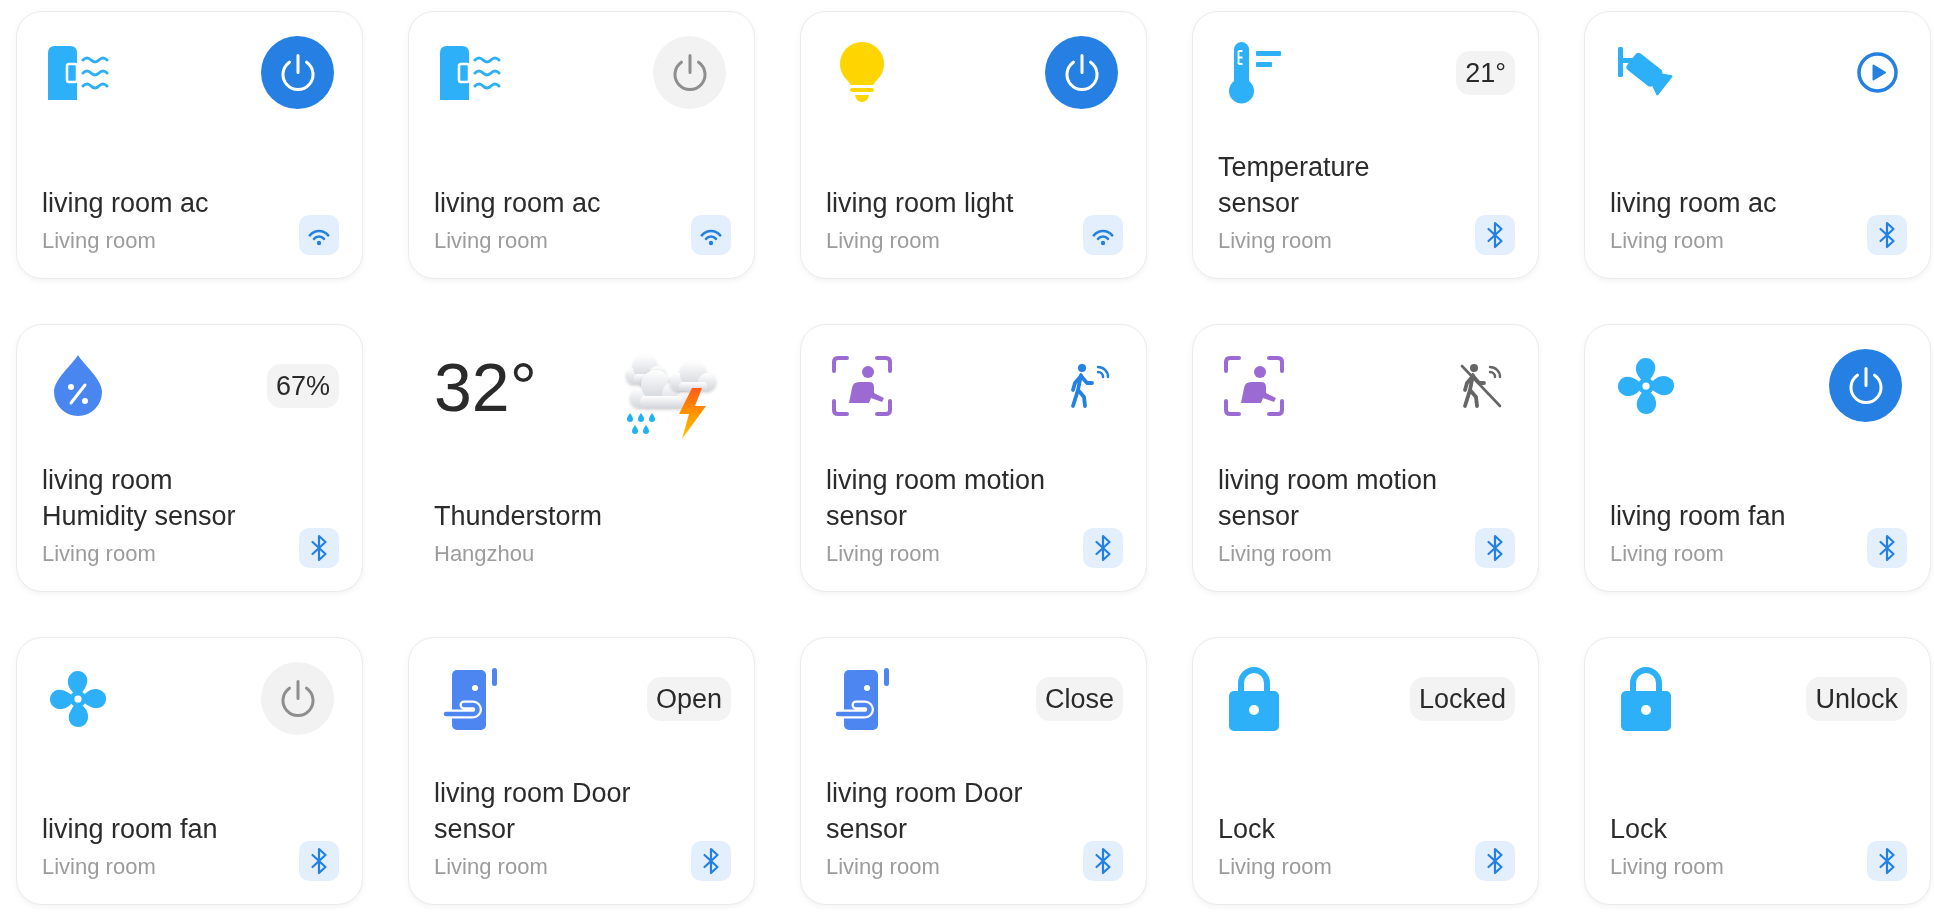 Image resolution: width=1934 pixels, height=920 pixels. Describe the element at coordinates (1365, 145) in the screenshot. I see `device-card: 21° Temperature sensor Living room` at that location.